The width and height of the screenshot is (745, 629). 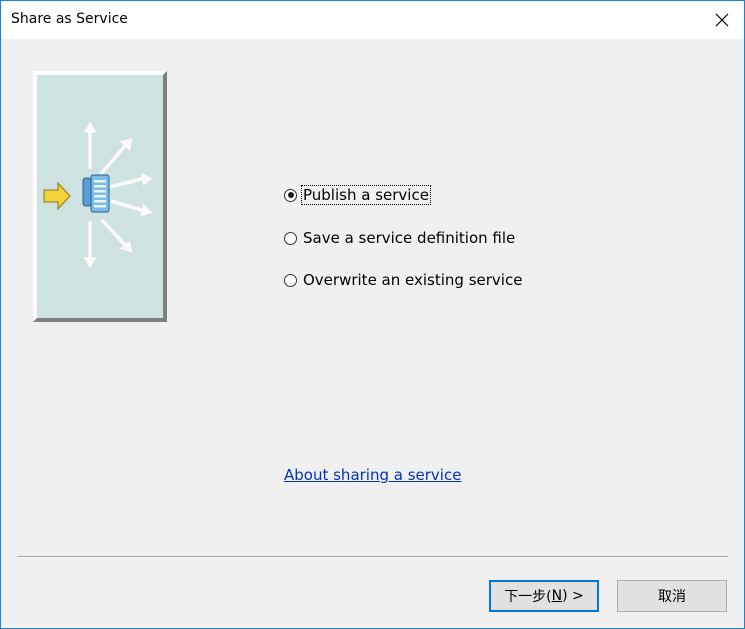 I want to click on next-button: 下一步(N) >, so click(x=544, y=596).